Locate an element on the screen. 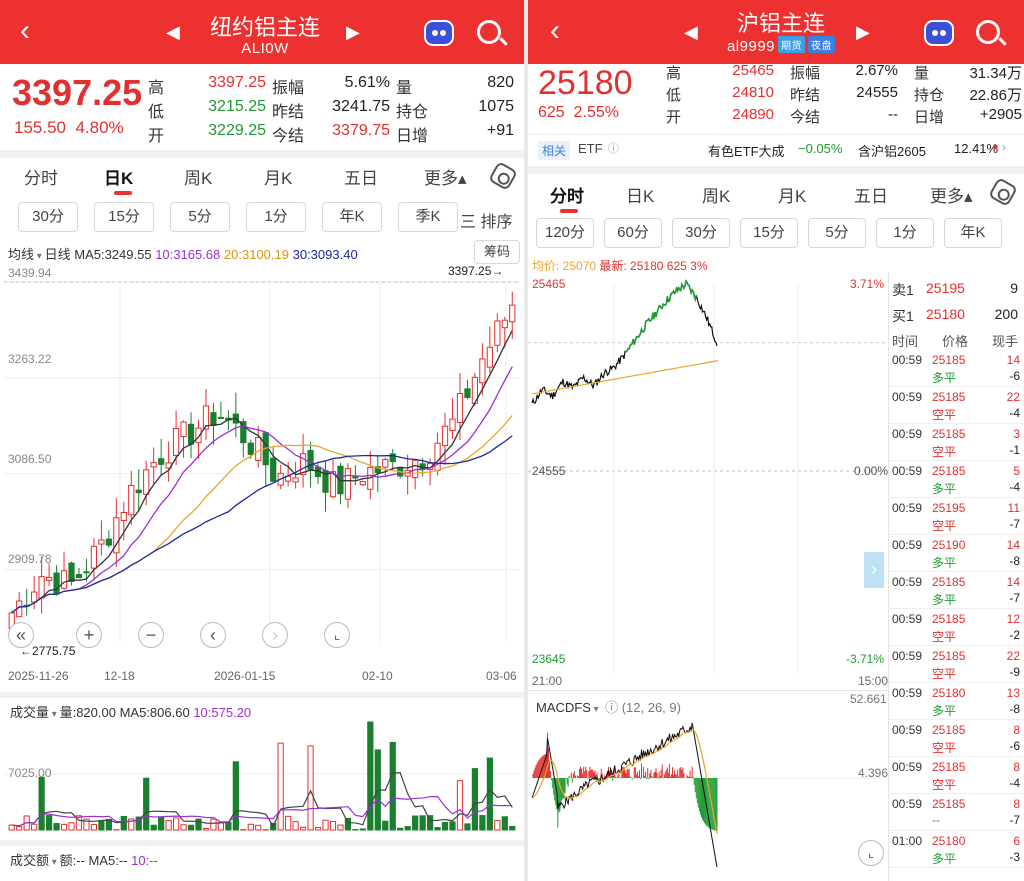 This screenshot has height=881, width=1024. amount-bar: 成交额 ▾ 额:-- MA5:-- 10:-- is located at coordinates (84, 860).